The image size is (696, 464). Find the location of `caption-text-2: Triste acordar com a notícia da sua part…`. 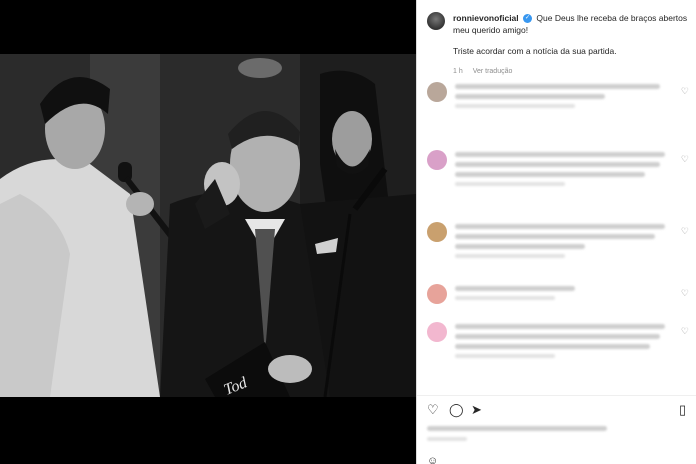

caption-text-2: Triste acordar com a notícia da sua part… is located at coordinates (535, 51).